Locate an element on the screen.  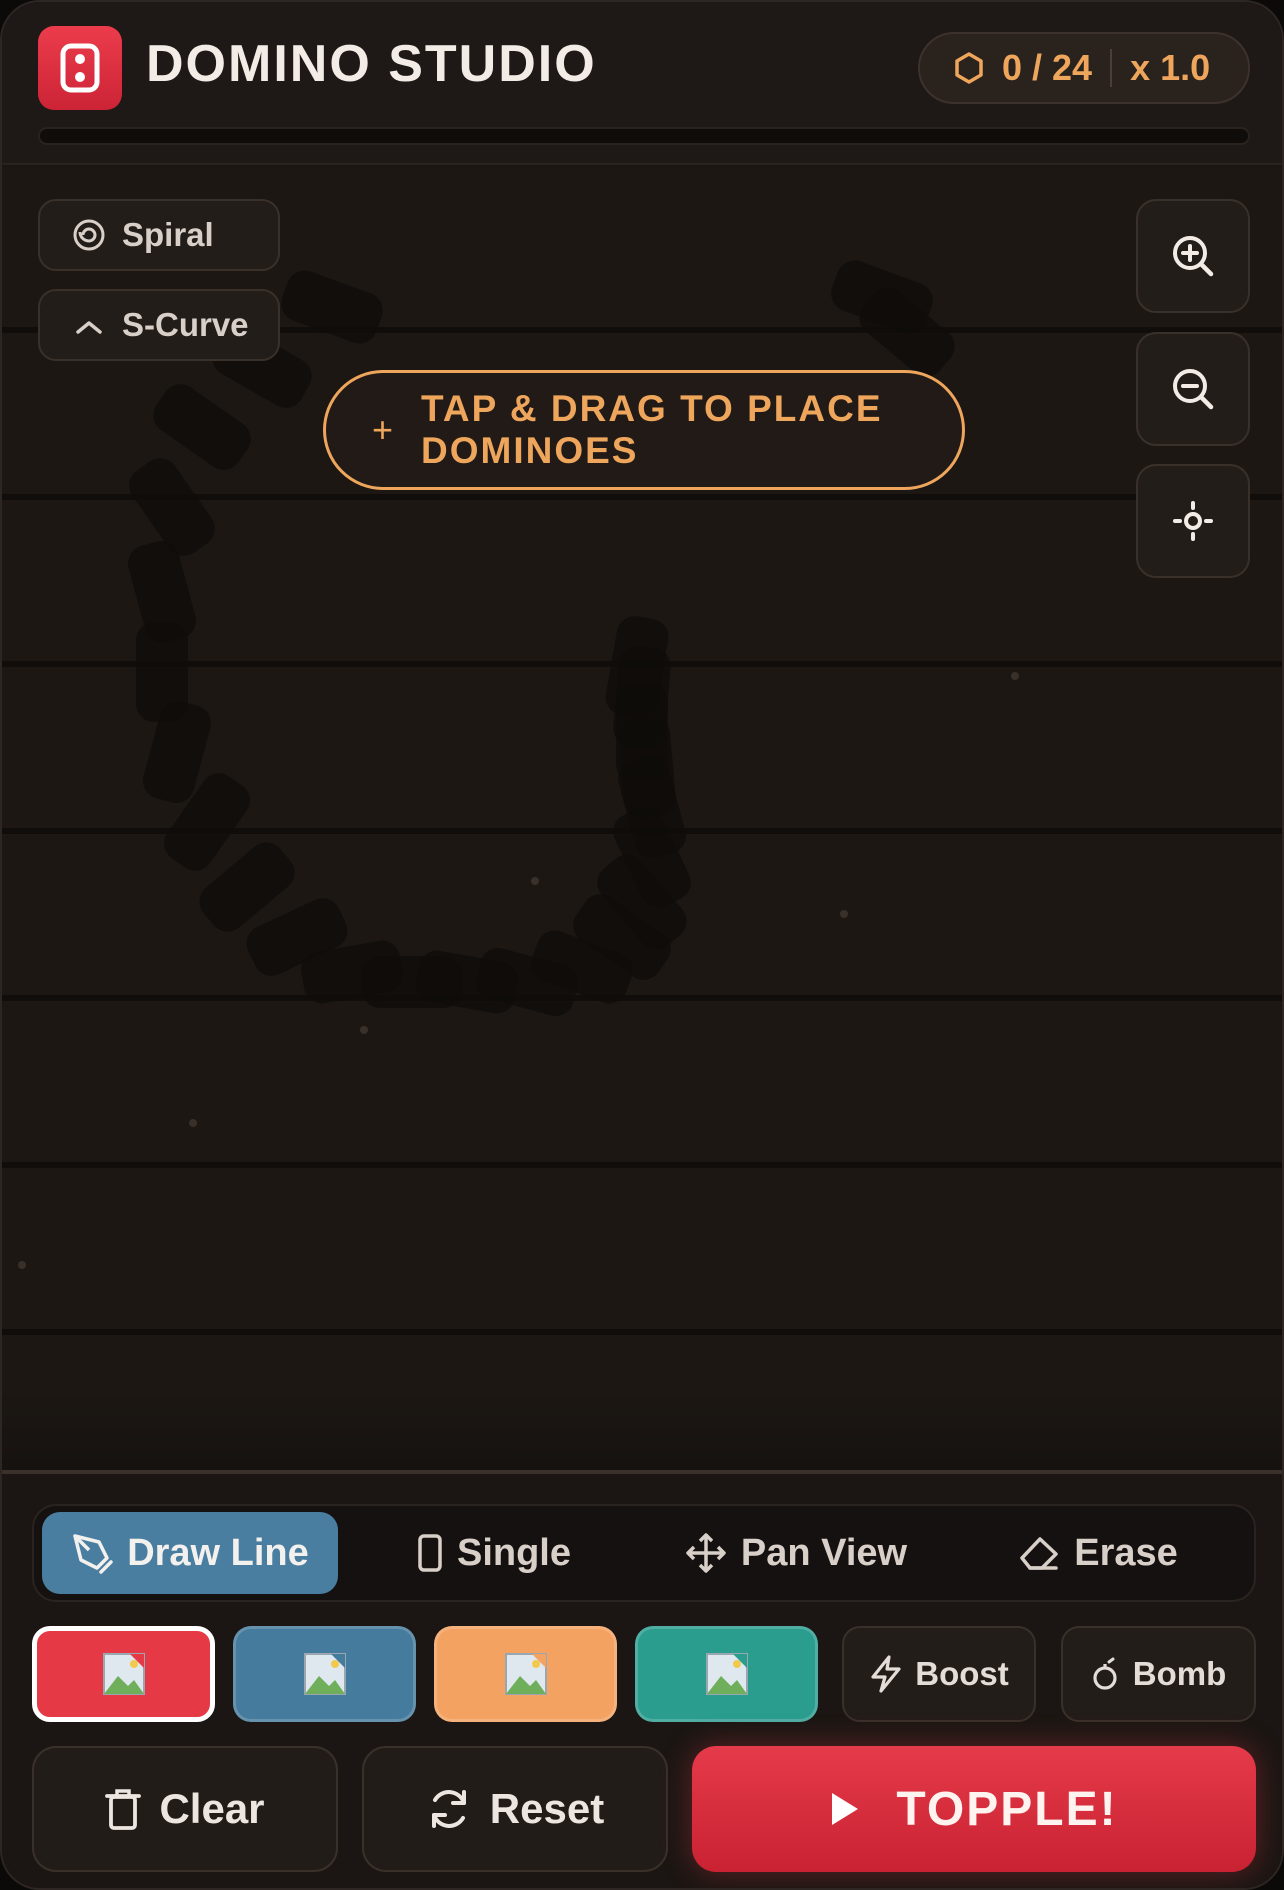
color-swatch-orange is located at coordinates (525, 1674).